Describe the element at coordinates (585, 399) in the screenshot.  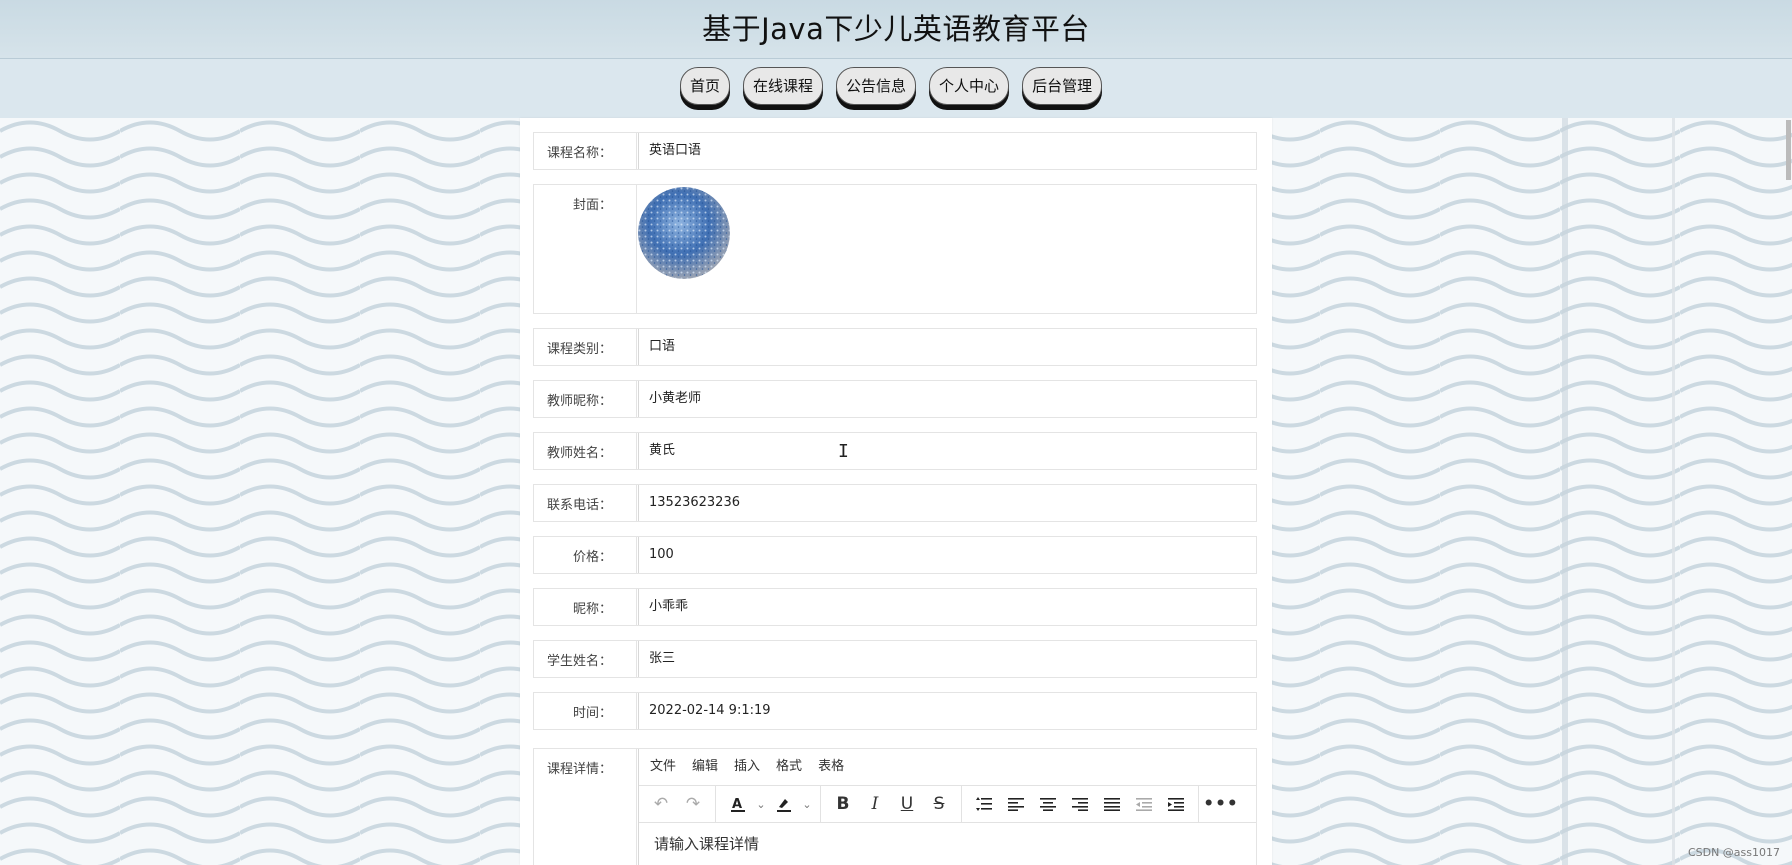
I see `teacher-nick-label: 教师昵称：` at that location.